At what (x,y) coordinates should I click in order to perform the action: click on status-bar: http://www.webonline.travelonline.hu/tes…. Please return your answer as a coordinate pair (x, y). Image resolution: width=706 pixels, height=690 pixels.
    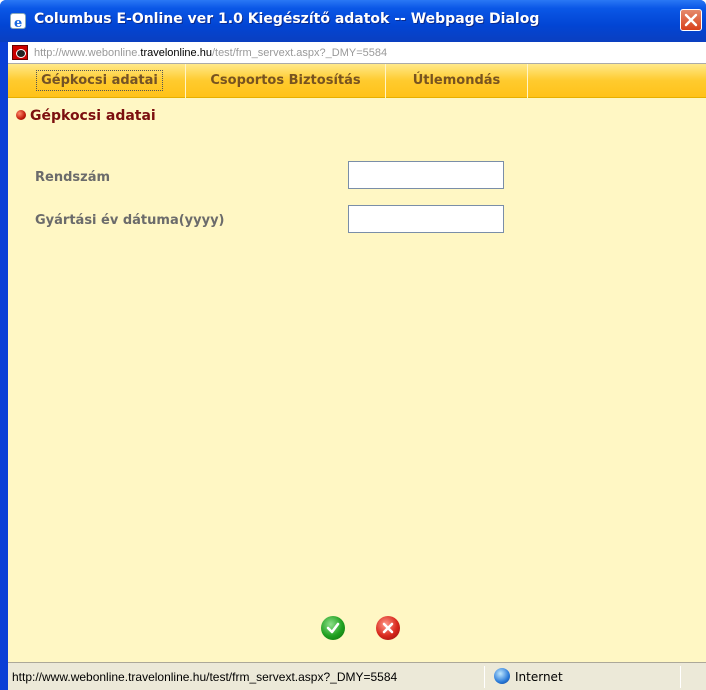
    Looking at the image, I should click on (357, 676).